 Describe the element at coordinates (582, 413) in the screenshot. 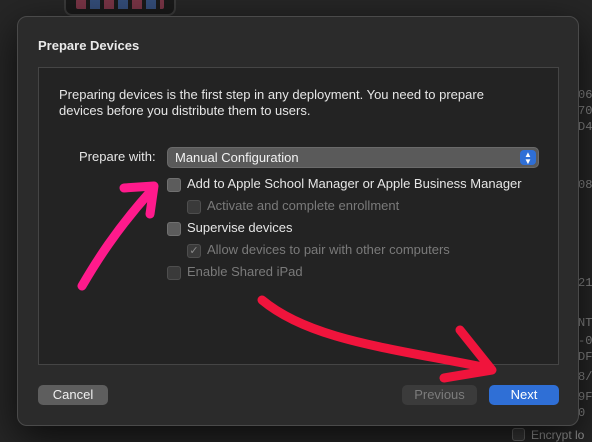

I see `background-text-fragment: 0` at that location.